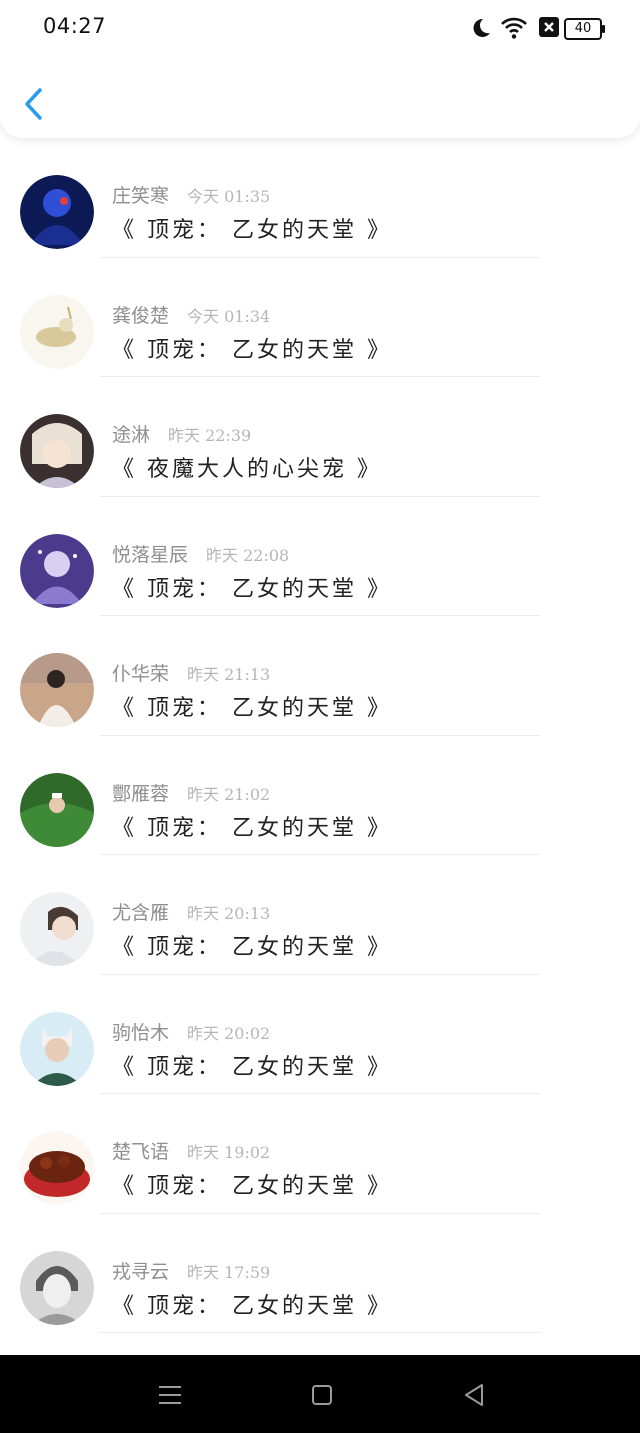  What do you see at coordinates (229, 1033) in the screenshot?
I see `message-time: 昨天 20:02` at bounding box center [229, 1033].